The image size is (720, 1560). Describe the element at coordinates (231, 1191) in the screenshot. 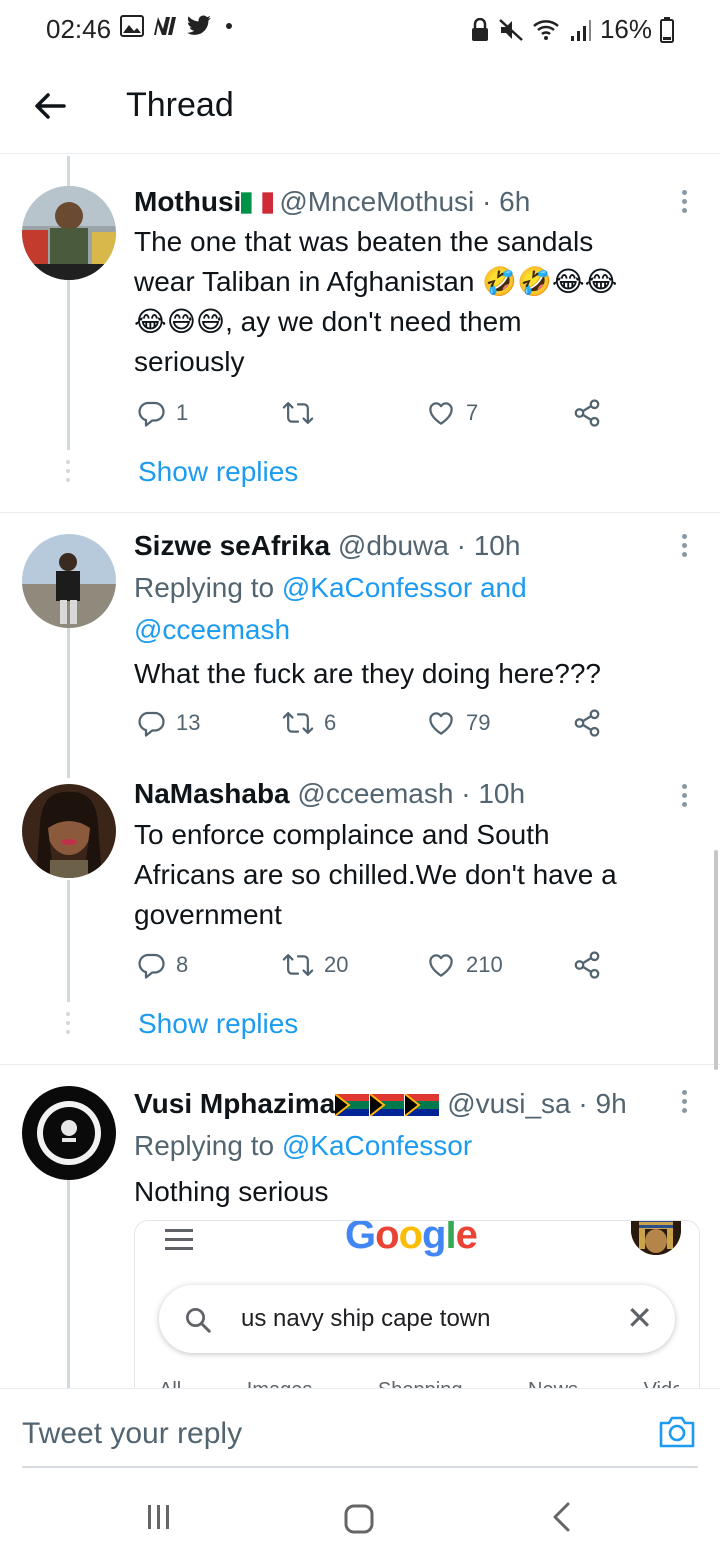

I see `tweet-text: Nothing serious` at that location.